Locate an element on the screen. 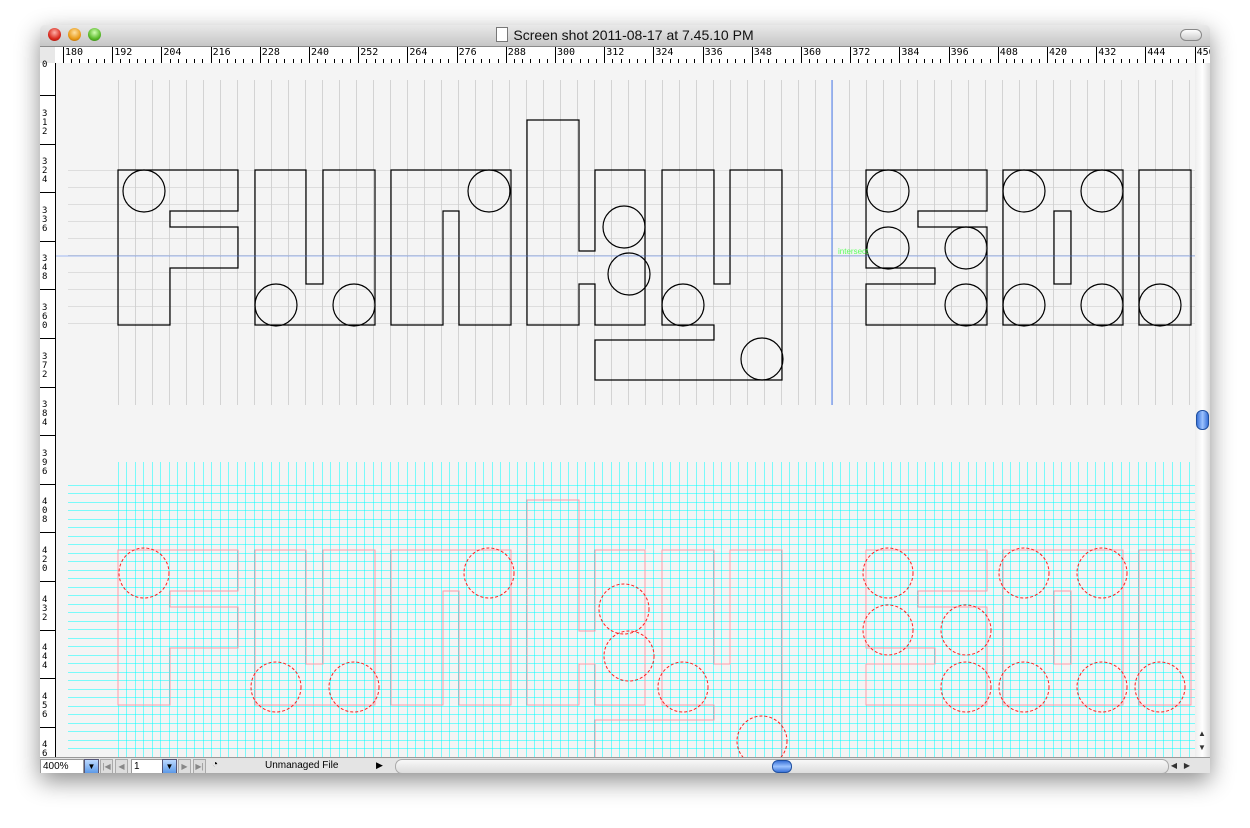  smart-guide-label: intersect is located at coordinates (853, 251).